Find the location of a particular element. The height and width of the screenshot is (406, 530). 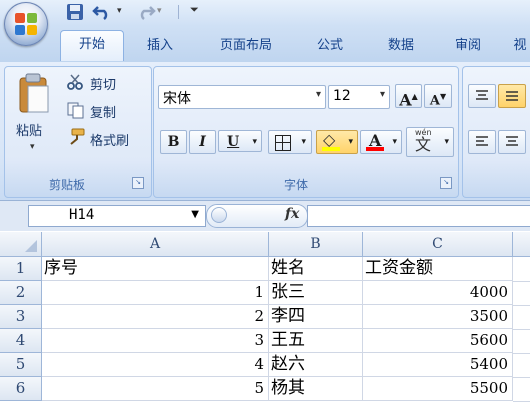

cell-a: 2 is located at coordinates (155, 317).